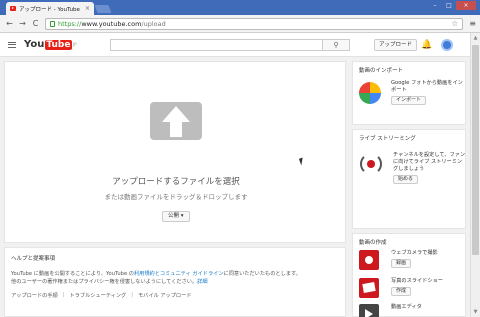 The width and height of the screenshot is (480, 317). I want to click on get-started-button: 始める, so click(406, 179).